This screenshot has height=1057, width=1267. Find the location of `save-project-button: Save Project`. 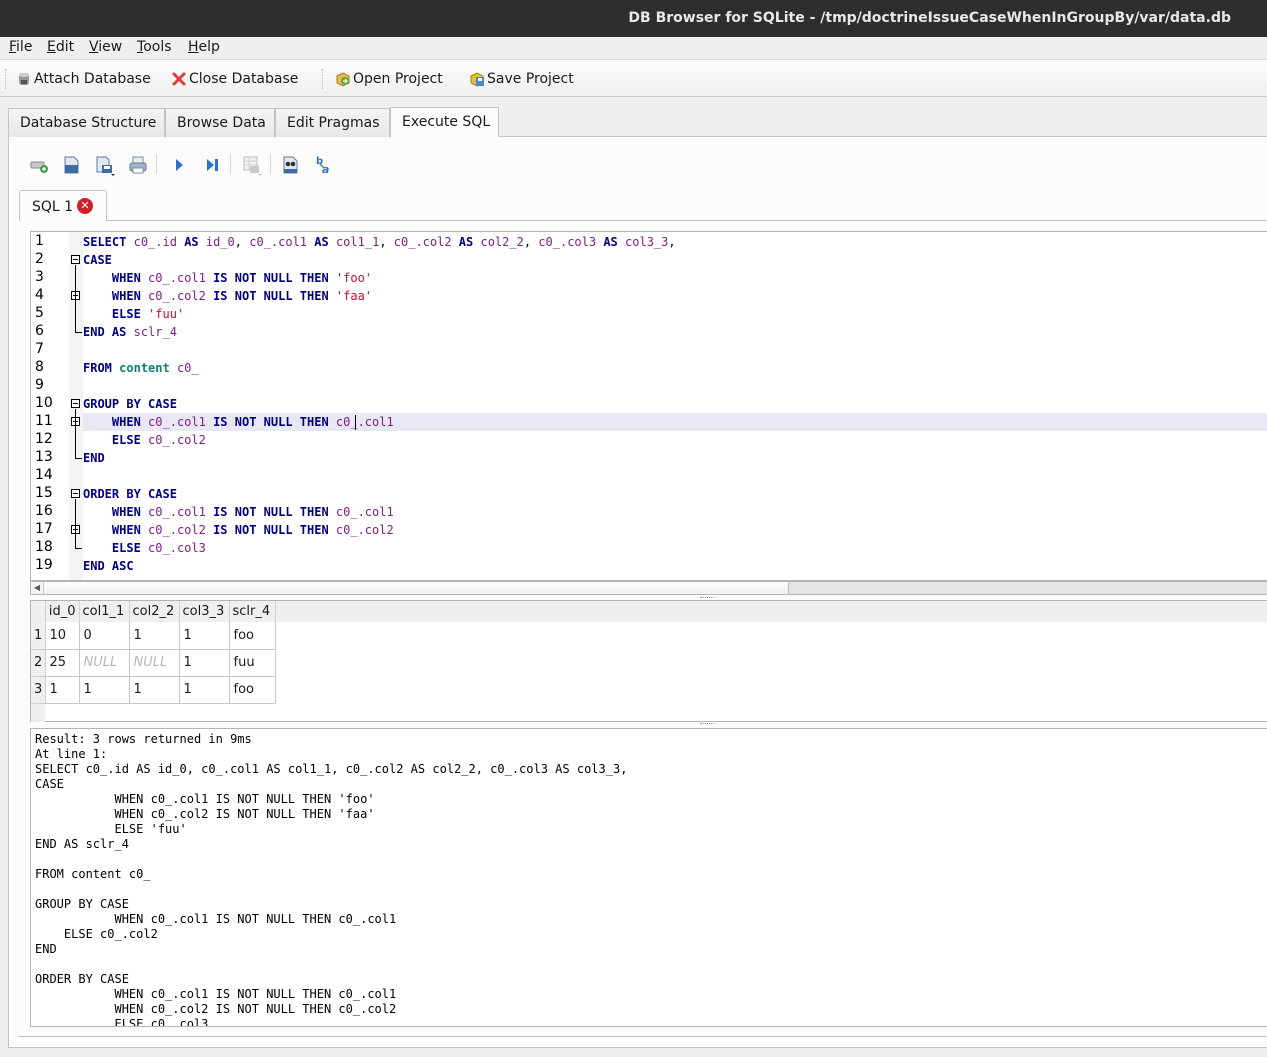

save-project-button: Save Project is located at coordinates (521, 79).